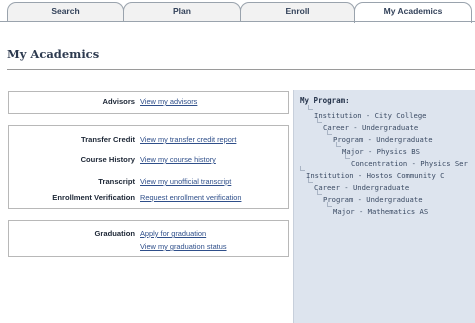 The width and height of the screenshot is (475, 323). I want to click on tree-item-program-2: Program - Undergraduate, so click(373, 199).